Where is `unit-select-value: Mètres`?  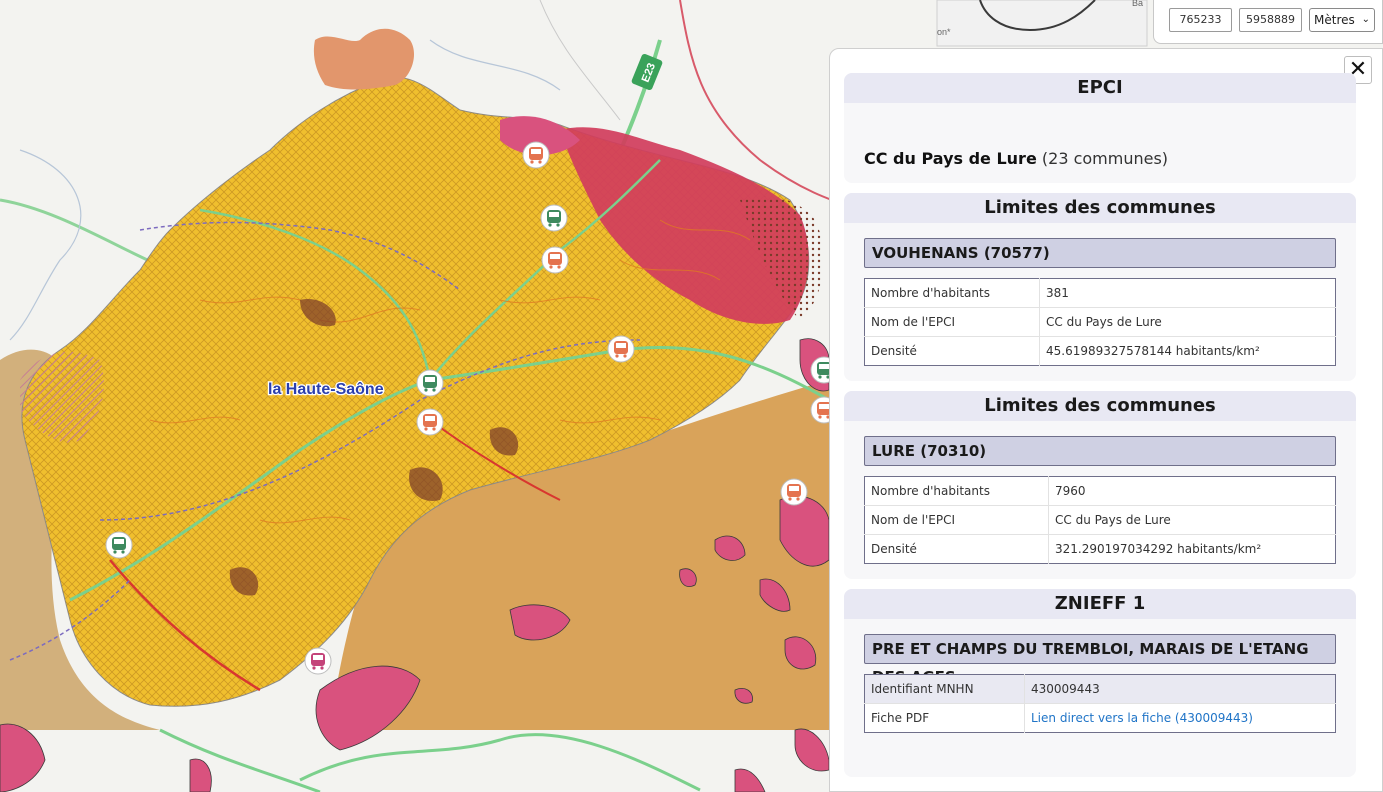 unit-select-value: Mètres is located at coordinates (1334, 20).